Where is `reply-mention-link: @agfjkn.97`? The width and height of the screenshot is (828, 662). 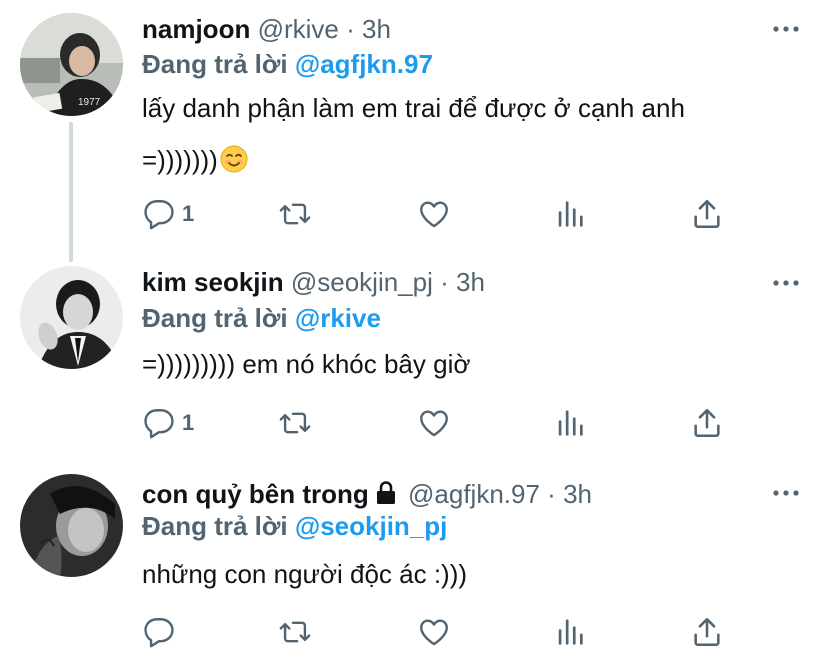
reply-mention-link: @agfjkn.97 is located at coordinates (364, 64).